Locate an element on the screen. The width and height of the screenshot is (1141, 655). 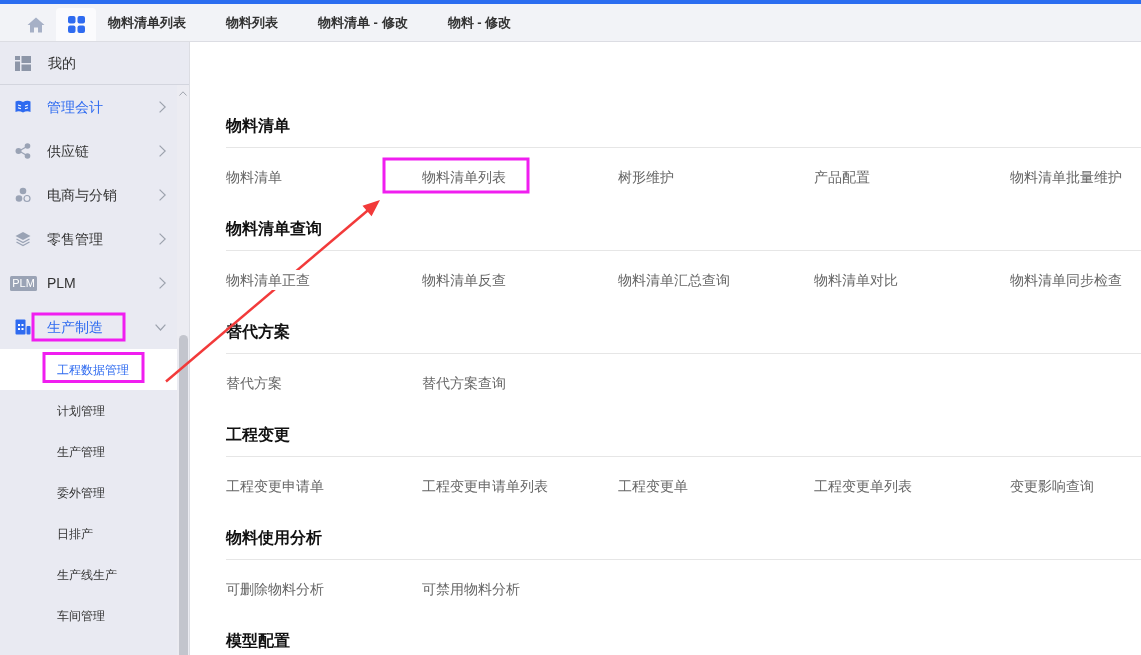
scroll-up-icon is located at coordinates (183, 93).